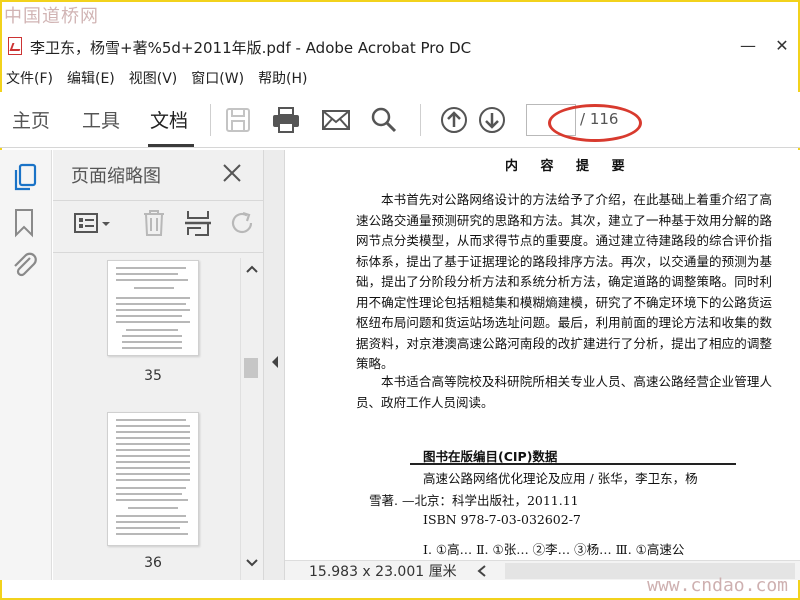 Image resolution: width=800 pixels, height=600 pixels. What do you see at coordinates (502, 519) in the screenshot?
I see `cip-line: ISBN 978-7-03-032602-7` at bounding box center [502, 519].